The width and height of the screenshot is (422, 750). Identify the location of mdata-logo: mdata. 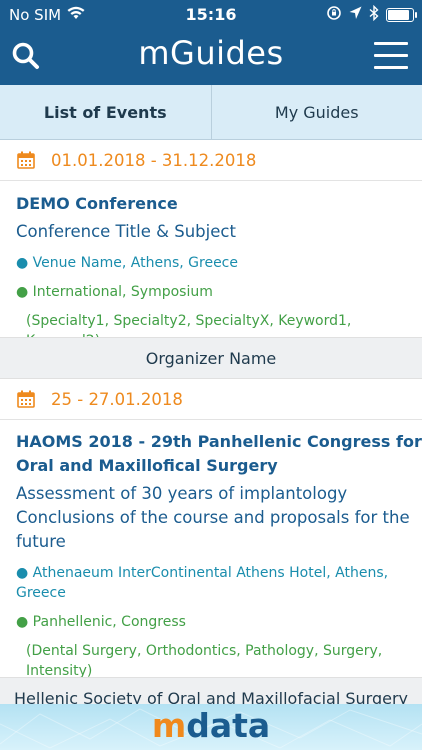
(211, 725).